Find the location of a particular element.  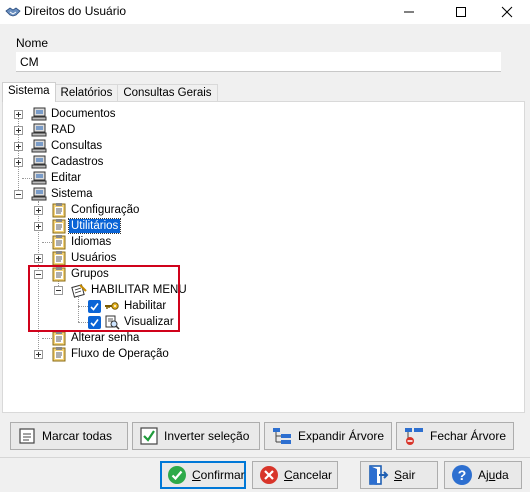

inverter-selecao-label: Inverter seleção is located at coordinates (207, 436).